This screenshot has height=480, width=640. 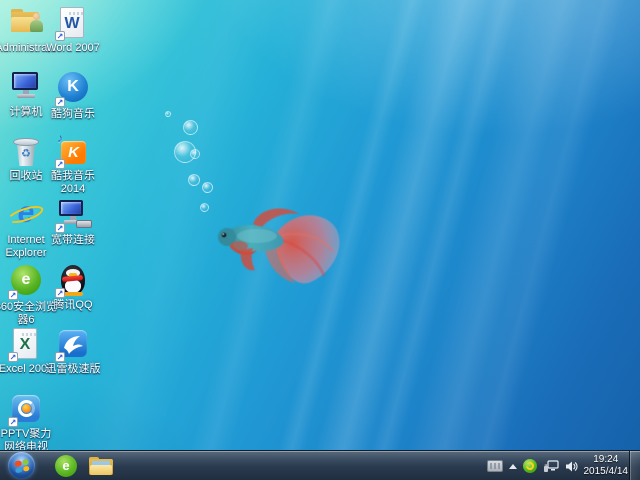 I want to click on network-icon, so click(x=551, y=466).